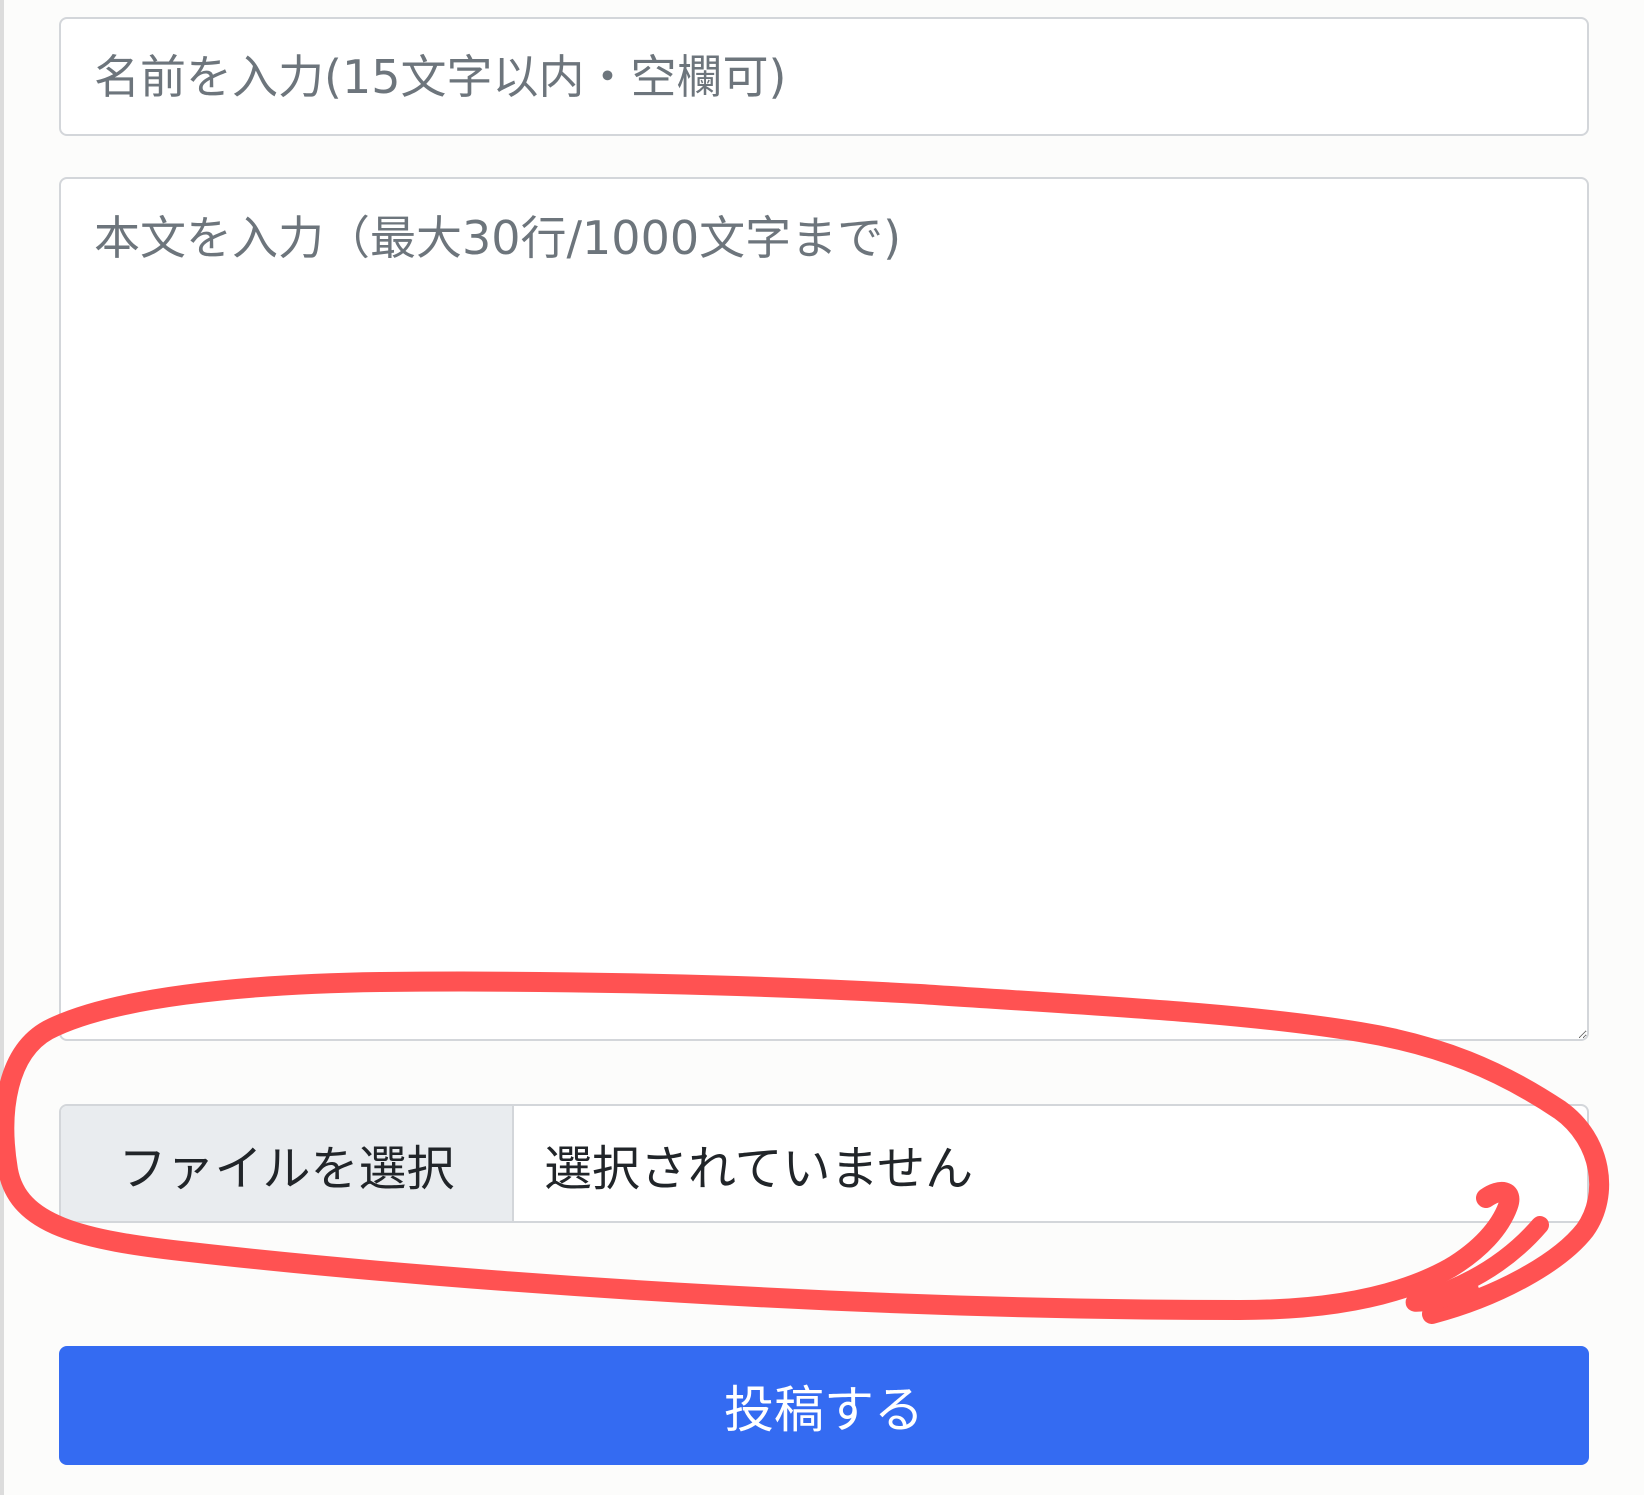 This screenshot has height=1495, width=1644. I want to click on file-status-text: 選択されていません, so click(759, 1168).